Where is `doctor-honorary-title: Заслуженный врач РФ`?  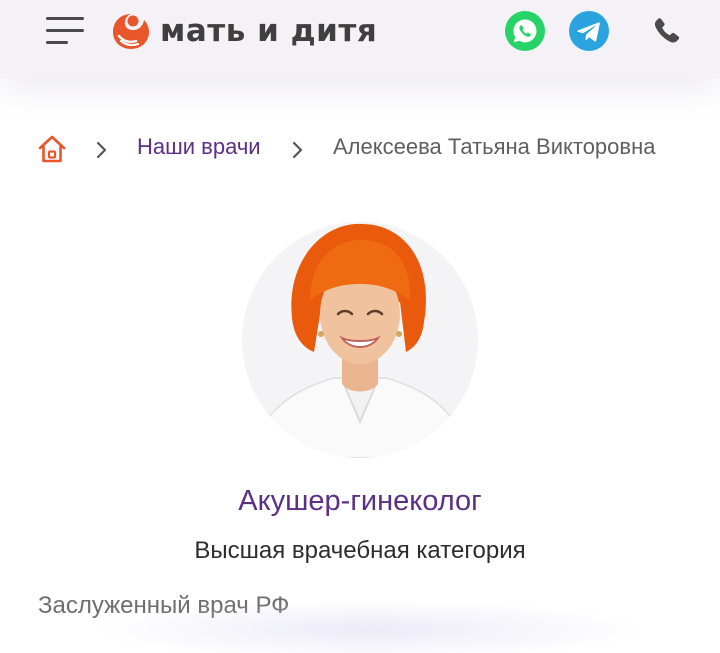 doctor-honorary-title: Заслуженный врач РФ is located at coordinates (164, 605).